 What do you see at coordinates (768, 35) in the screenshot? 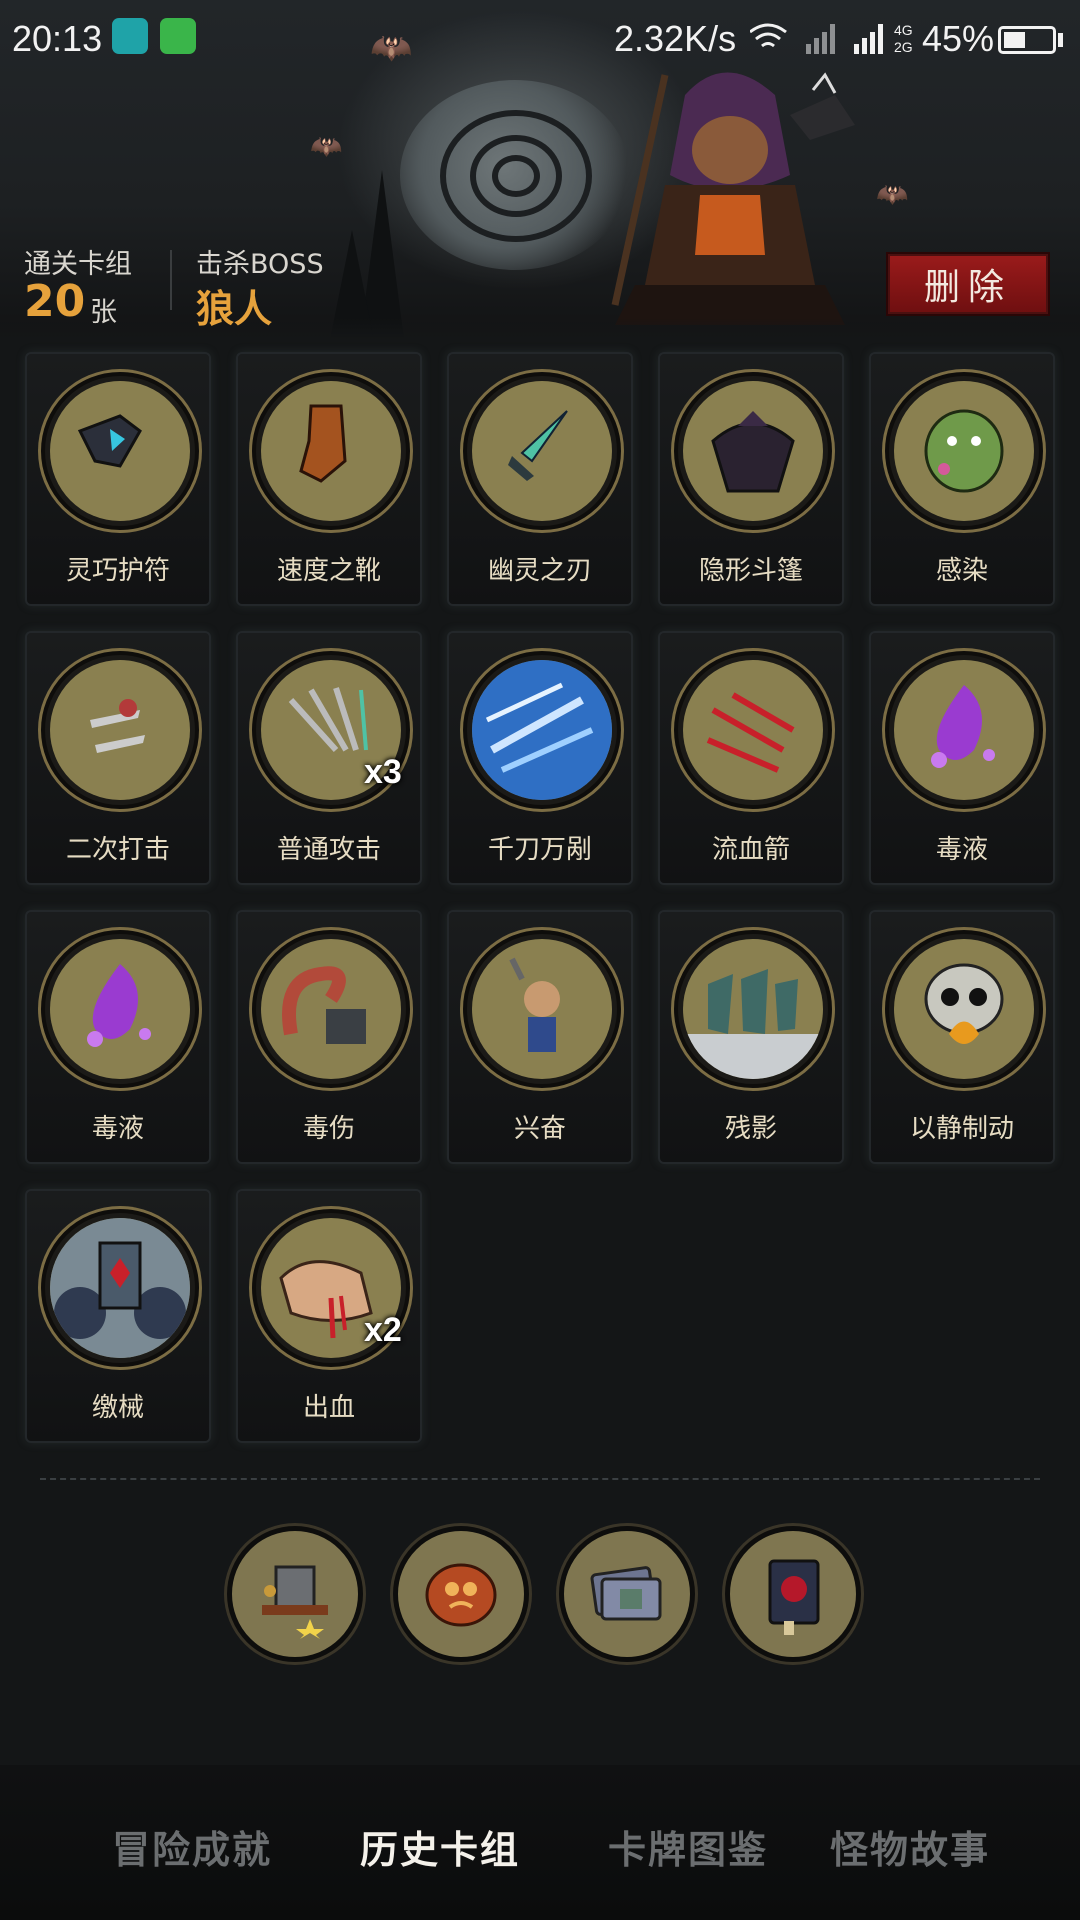
I see `wifi-icon` at bounding box center [768, 35].